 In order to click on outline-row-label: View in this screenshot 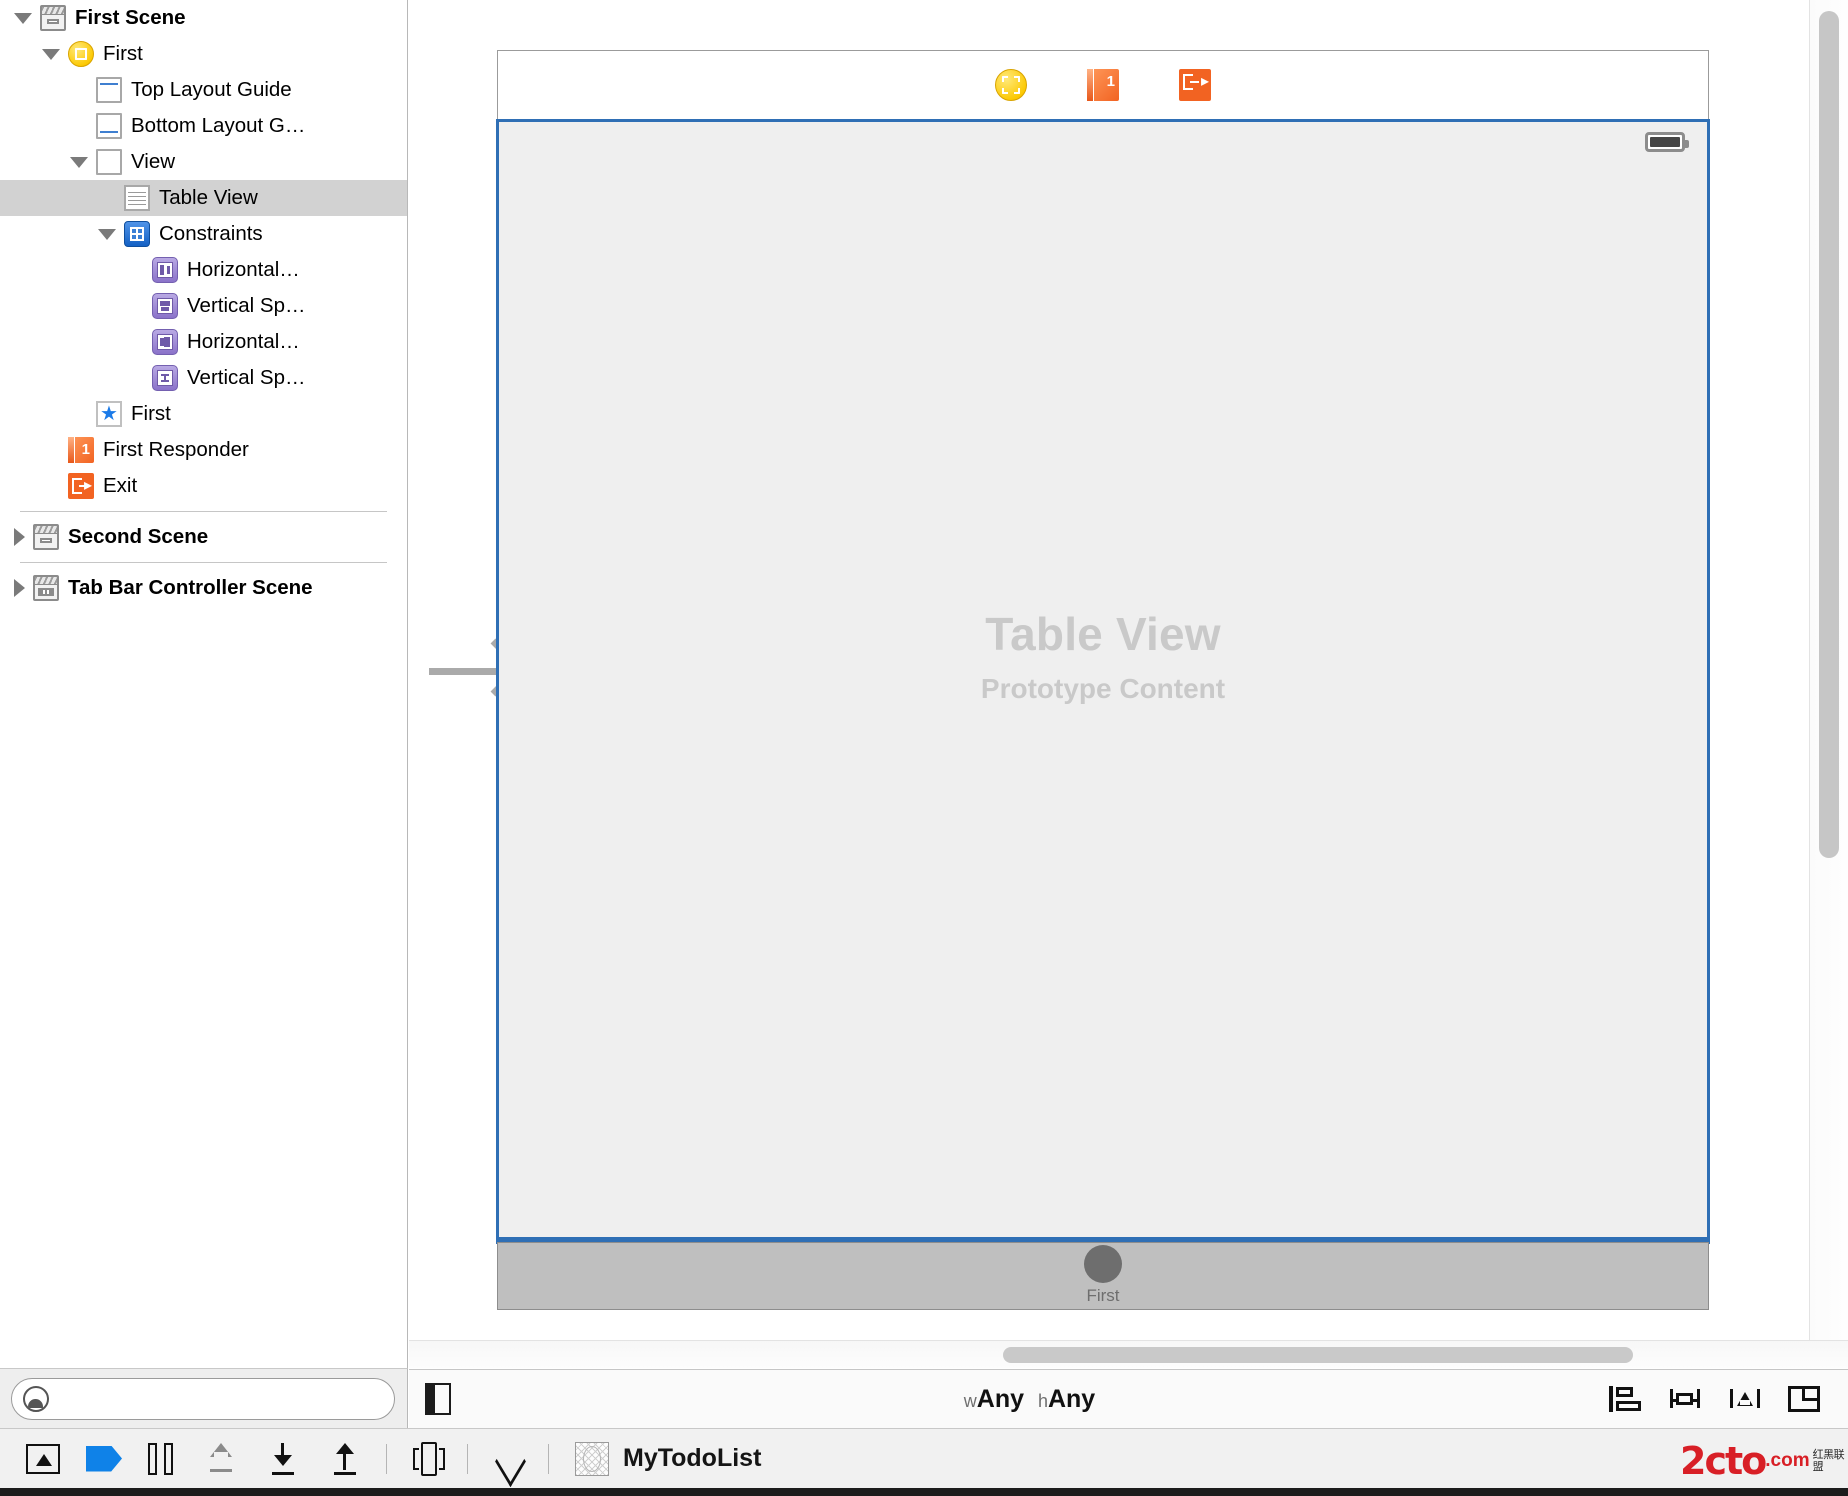, I will do `click(153, 161)`.